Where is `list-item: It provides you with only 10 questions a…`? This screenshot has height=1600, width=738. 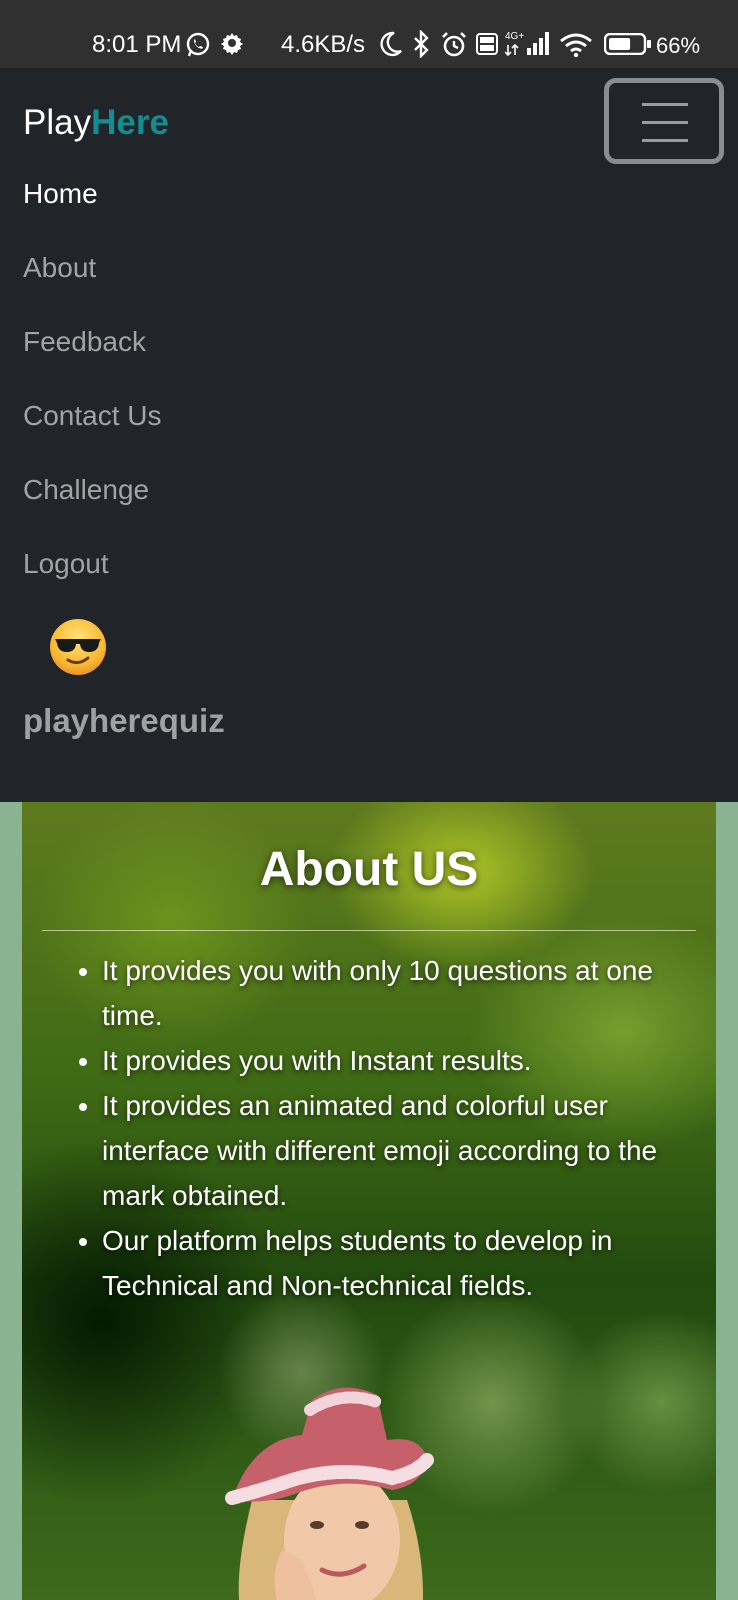 list-item: It provides you with only 10 questions a… is located at coordinates (402, 993).